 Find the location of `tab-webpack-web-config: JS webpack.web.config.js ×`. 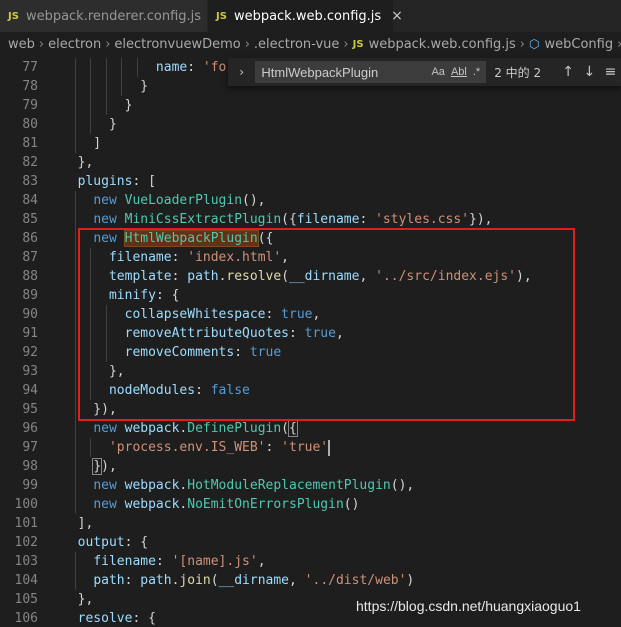

tab-webpack-web-config: JS webpack.web.config.js × is located at coordinates (305, 16).